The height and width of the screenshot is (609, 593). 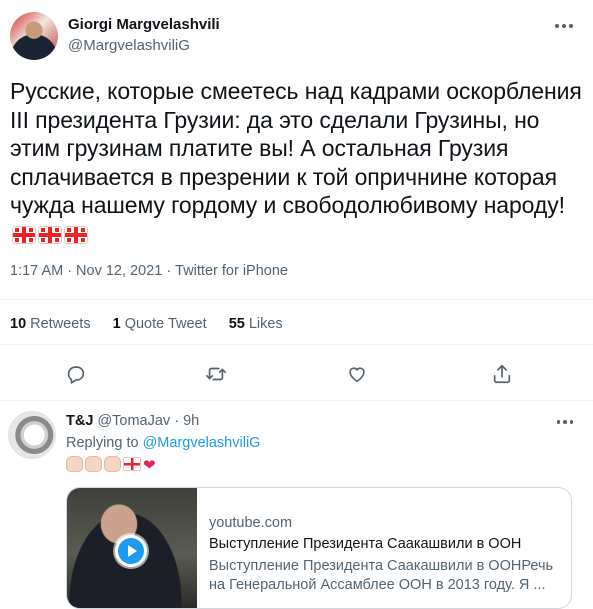 What do you see at coordinates (36, 271) in the screenshot?
I see `tweet-time: 1:17 AM` at bounding box center [36, 271].